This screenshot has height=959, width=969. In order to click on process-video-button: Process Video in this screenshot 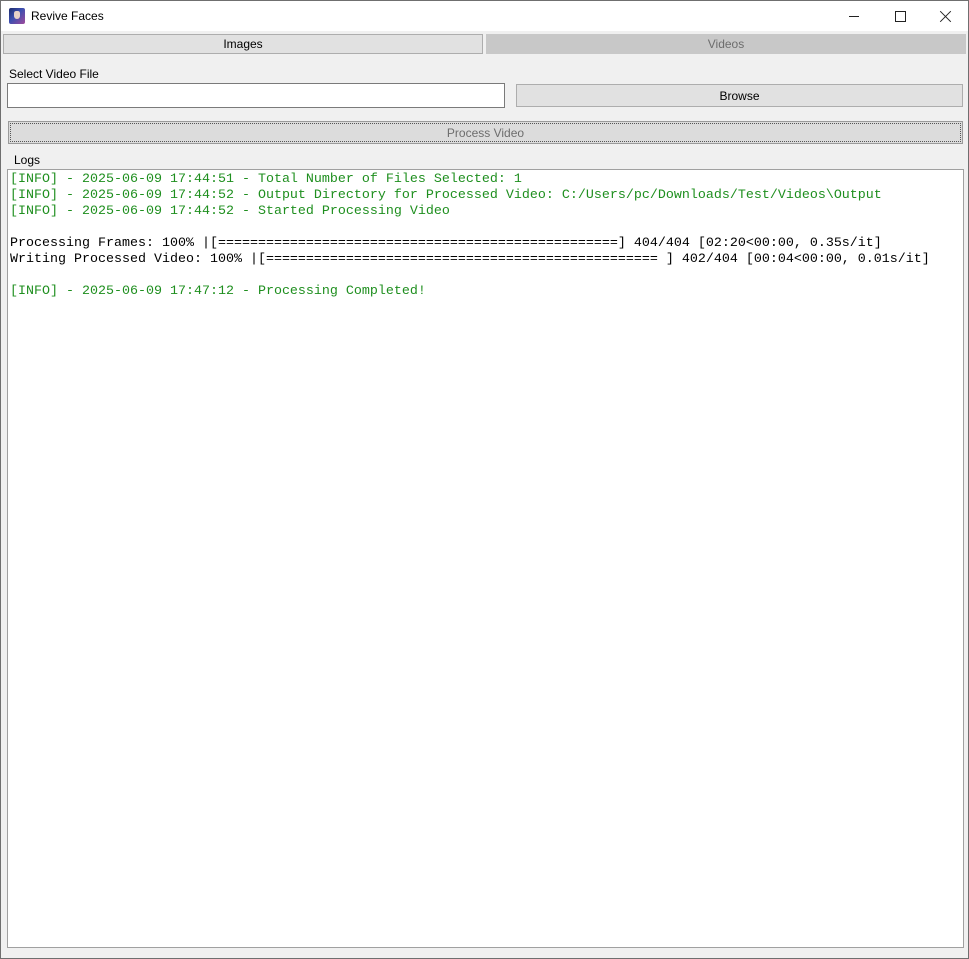, I will do `click(485, 132)`.